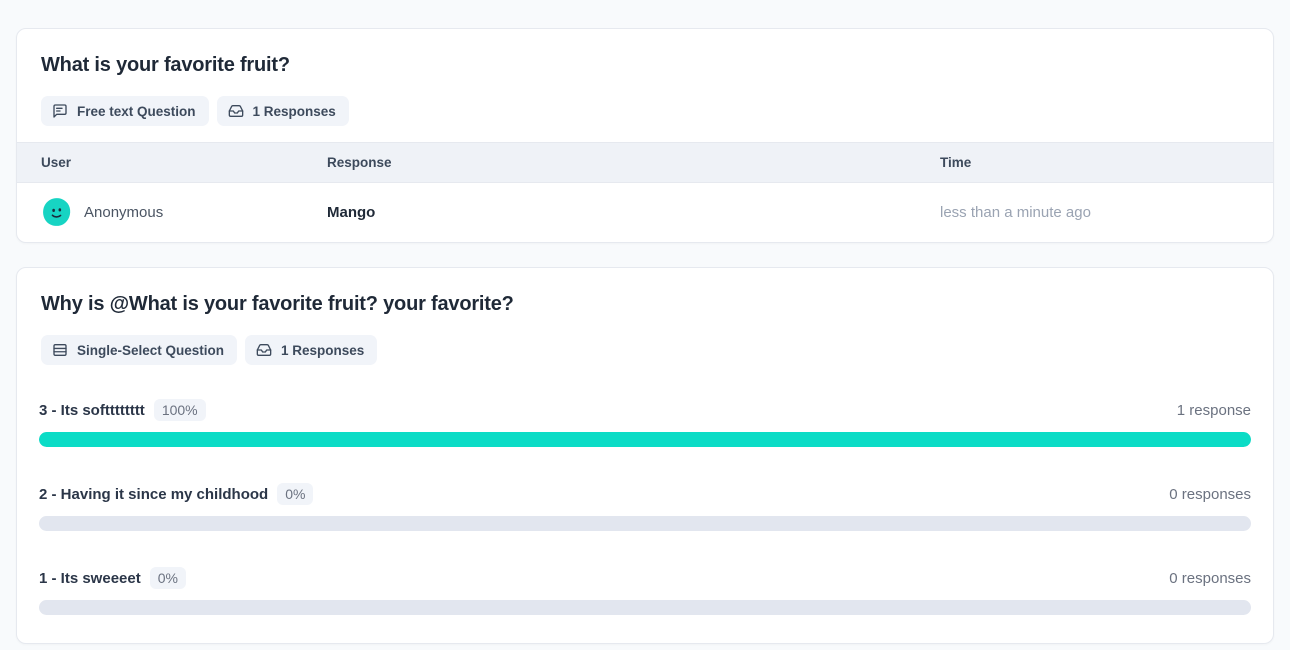 Image resolution: width=1290 pixels, height=650 pixels. What do you see at coordinates (90, 578) in the screenshot?
I see `poll-option-label: 1 - Its sweeeet` at bounding box center [90, 578].